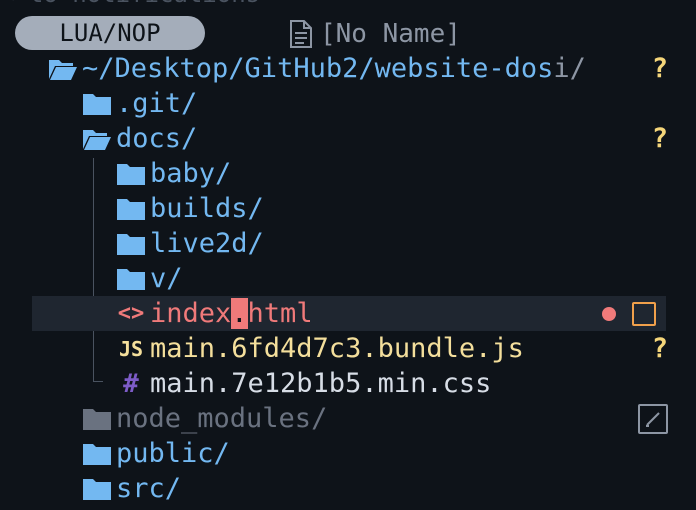 Image resolution: width=696 pixels, height=510 pixels. What do you see at coordinates (157, 138) in the screenshot?
I see `tree-item-label: docs/` at bounding box center [157, 138].